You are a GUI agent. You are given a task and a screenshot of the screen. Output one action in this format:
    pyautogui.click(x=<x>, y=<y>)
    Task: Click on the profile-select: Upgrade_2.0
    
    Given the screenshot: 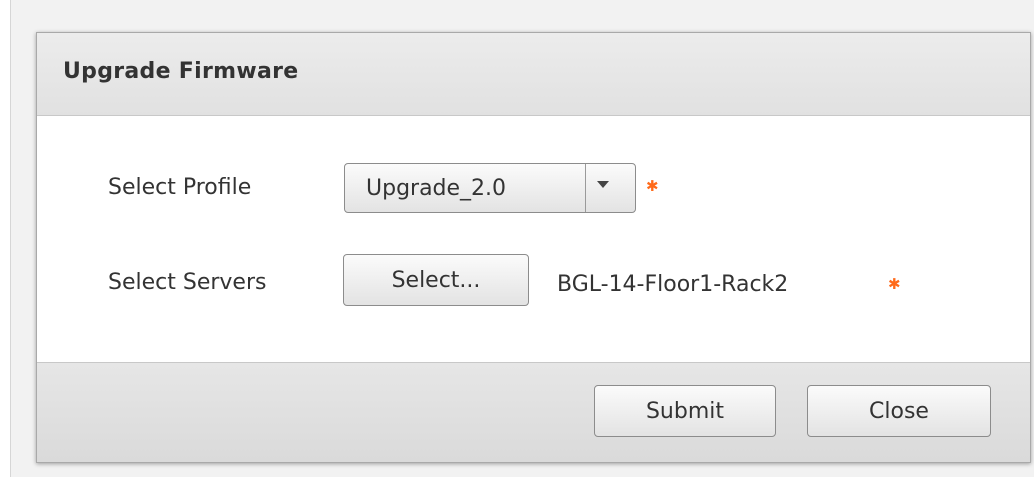 What is the action you would take?
    pyautogui.click(x=490, y=188)
    